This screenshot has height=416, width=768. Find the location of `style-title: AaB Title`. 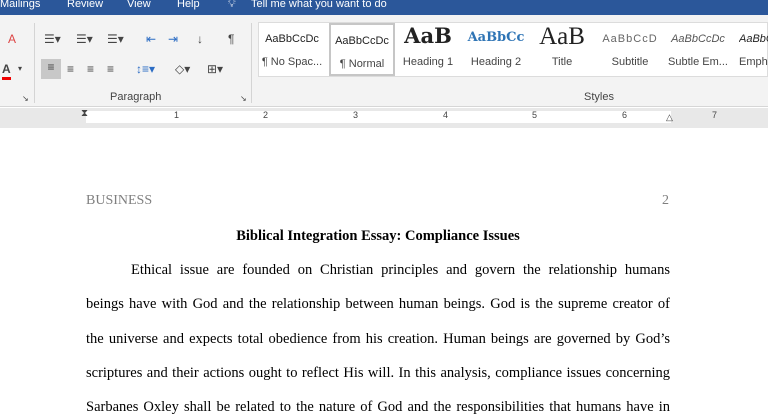

style-title: AaB Title is located at coordinates (562, 49).